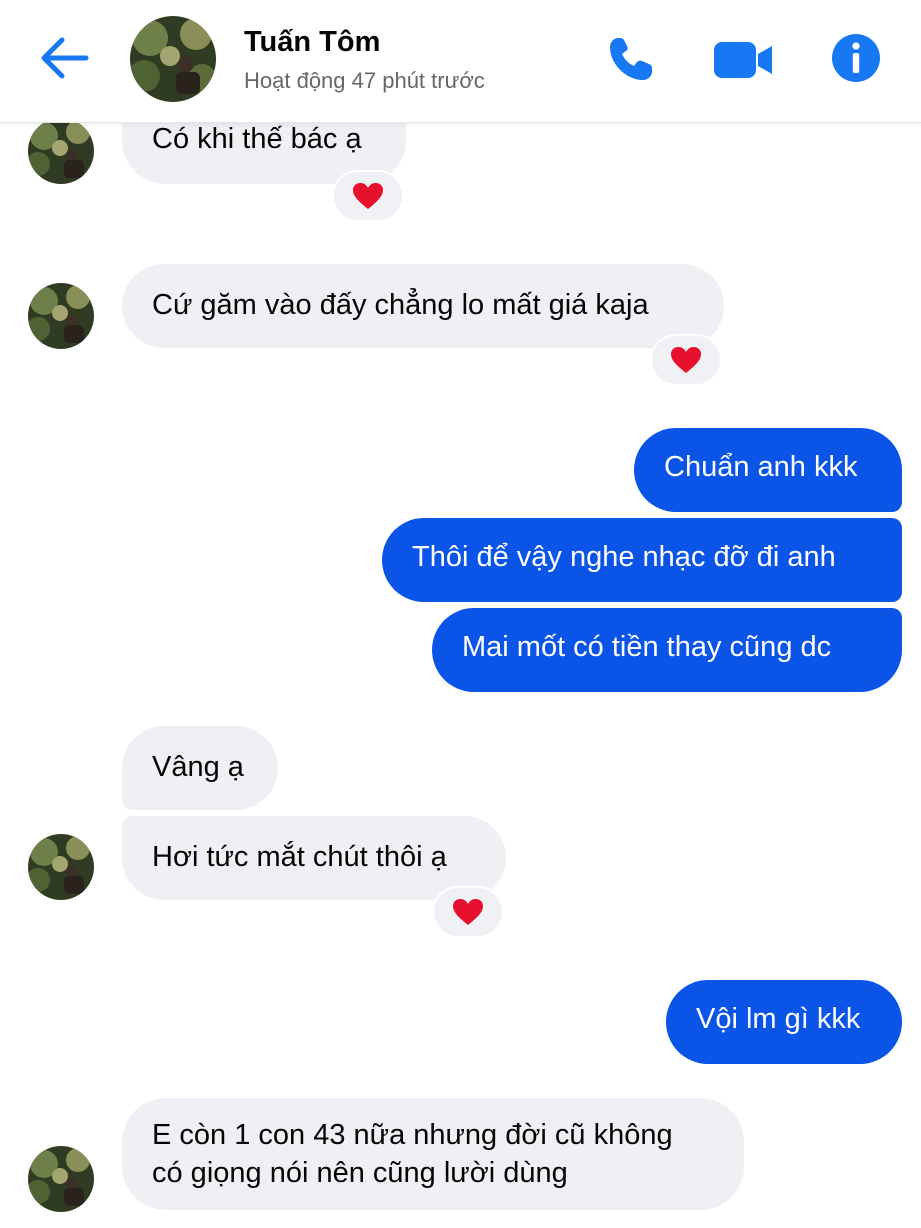 This screenshot has width=921, height=1228. I want to click on message-text: Vội lm gì kkk, so click(778, 1019).